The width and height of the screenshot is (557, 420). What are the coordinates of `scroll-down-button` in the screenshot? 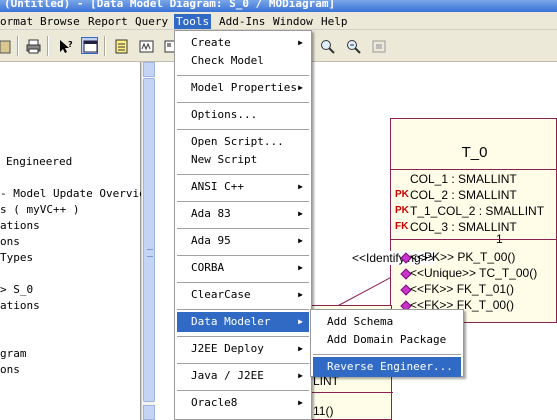 It's located at (149, 412).